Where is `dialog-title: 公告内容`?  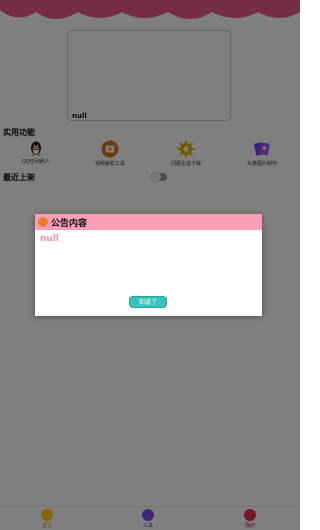
dialog-title: 公告内容 is located at coordinates (69, 224).